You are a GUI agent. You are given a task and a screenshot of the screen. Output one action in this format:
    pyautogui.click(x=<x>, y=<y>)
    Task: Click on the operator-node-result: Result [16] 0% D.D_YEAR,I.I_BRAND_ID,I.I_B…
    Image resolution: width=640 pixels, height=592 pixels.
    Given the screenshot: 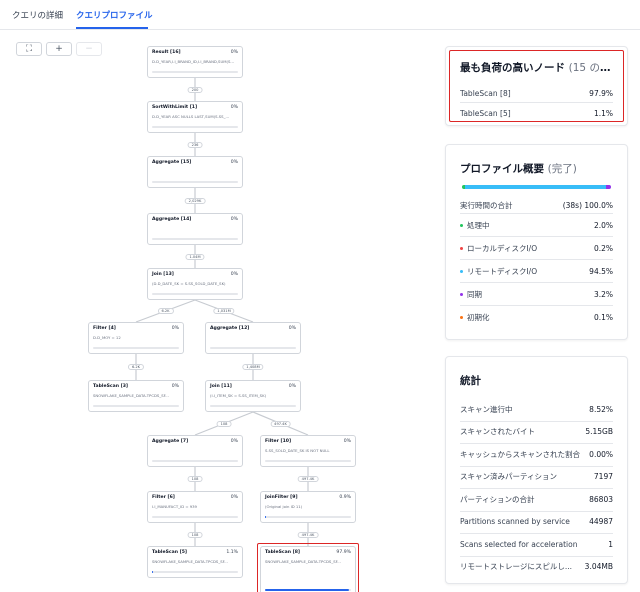 What is the action you would take?
    pyautogui.click(x=195, y=62)
    